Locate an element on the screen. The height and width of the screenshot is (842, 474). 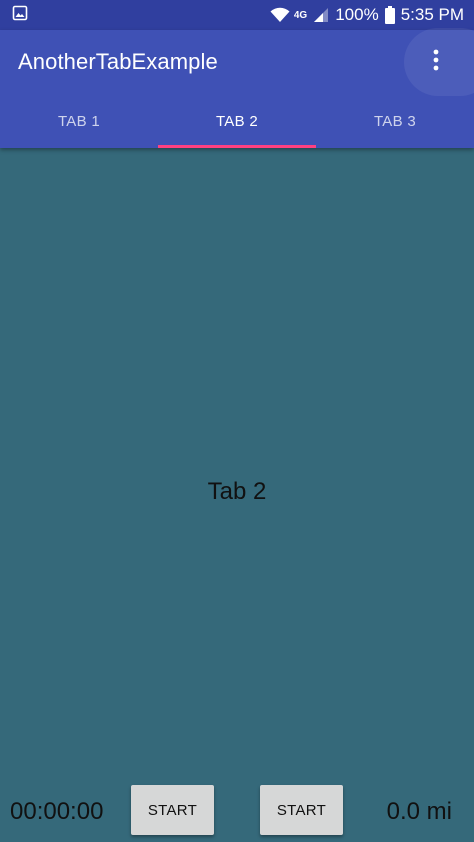
app-bar: AnotherTabExample TAB 1 TAB 2 TAB 3 is located at coordinates (237, 88).